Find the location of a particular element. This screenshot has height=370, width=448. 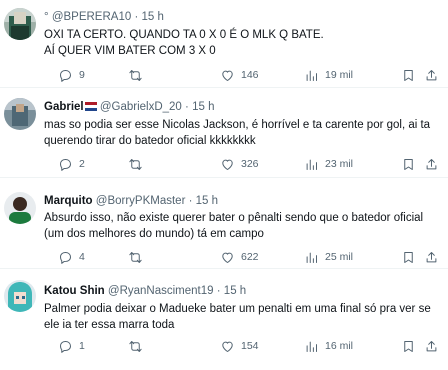

like-count: 622 is located at coordinates (250, 257).